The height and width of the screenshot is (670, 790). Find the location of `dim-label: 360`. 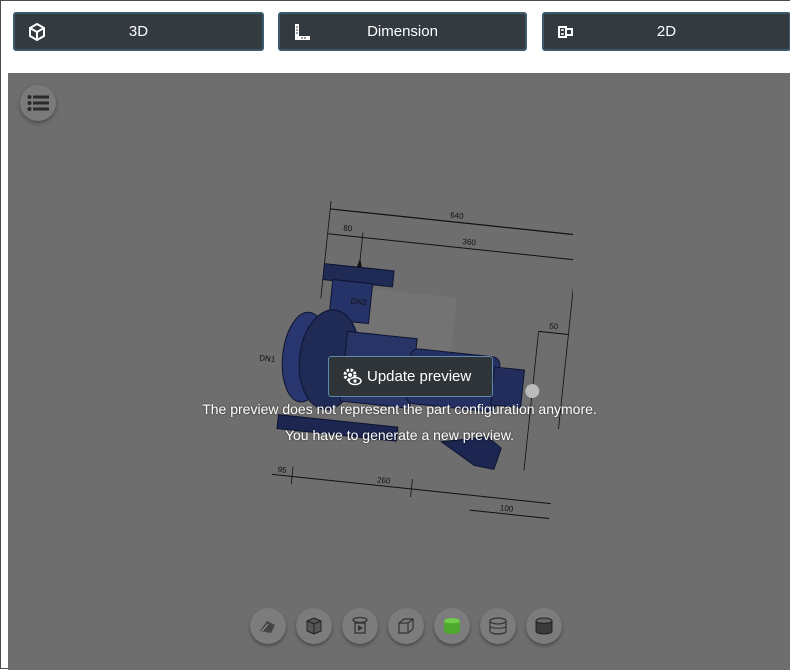

dim-label: 360 is located at coordinates (469, 242).